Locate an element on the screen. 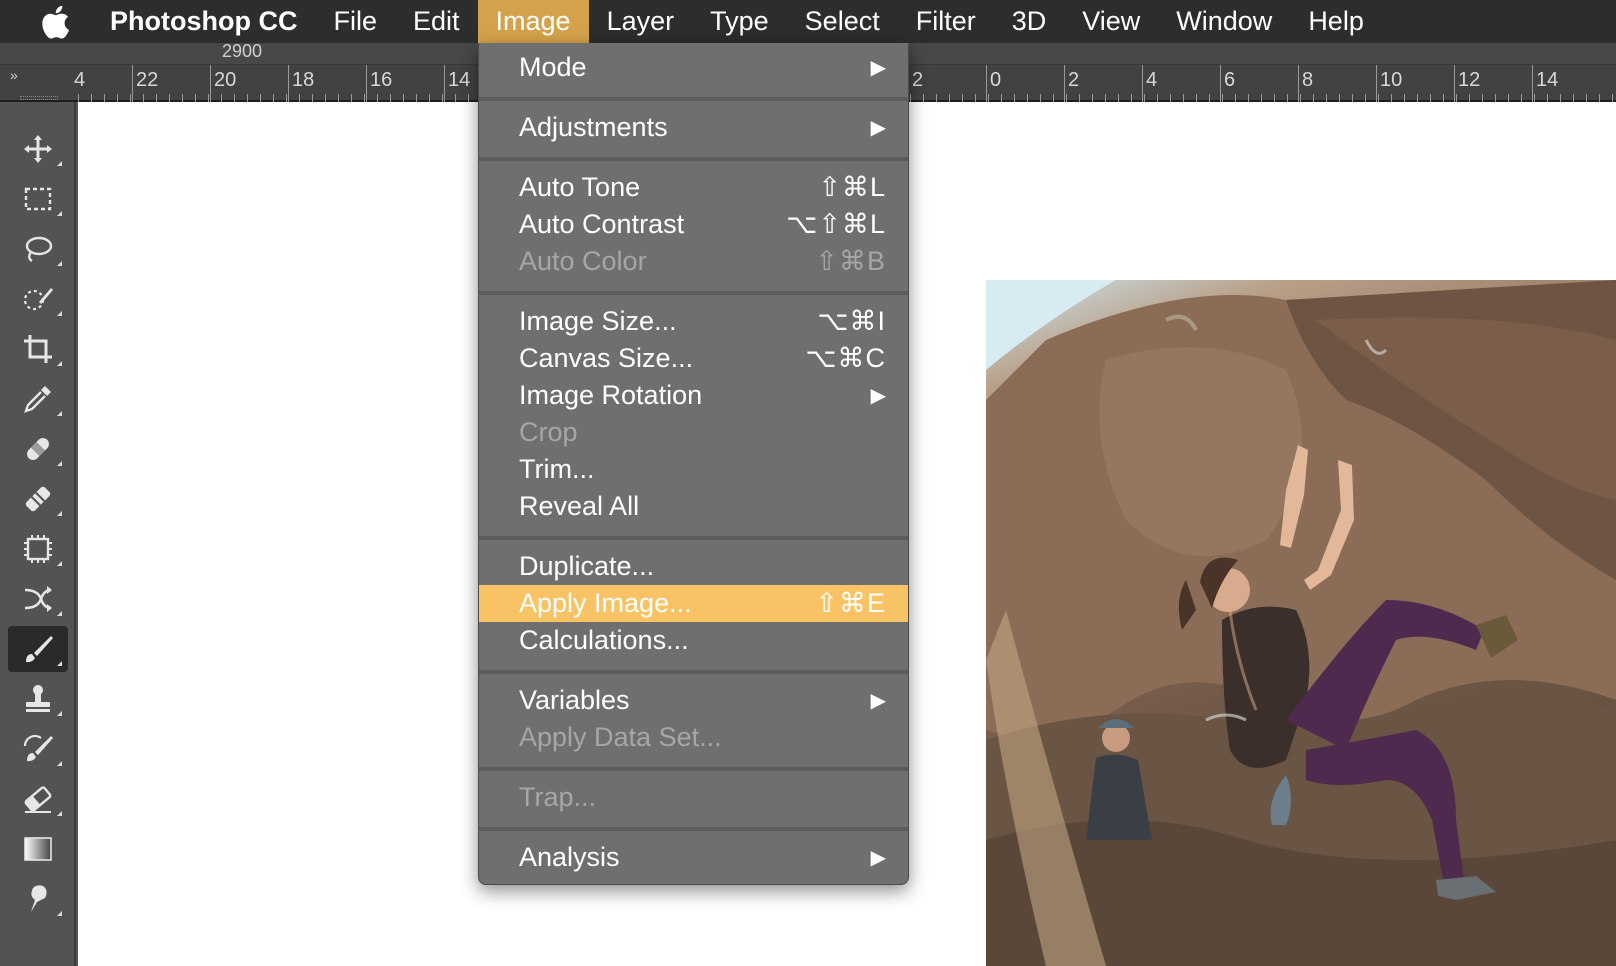 This screenshot has width=1616, height=966. crop-tool-icon is located at coordinates (38, 349).